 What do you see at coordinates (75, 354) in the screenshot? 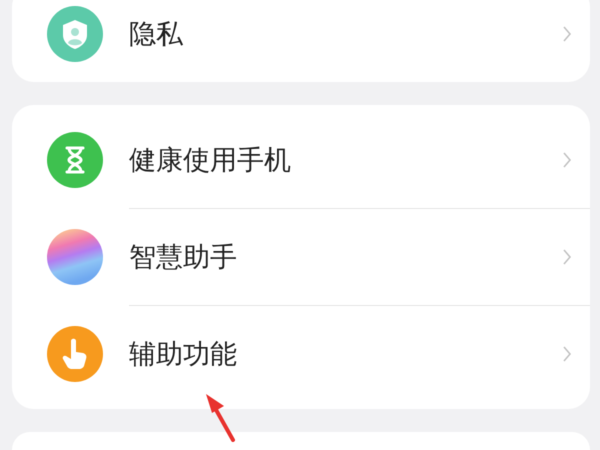
I see `hand-icon` at bounding box center [75, 354].